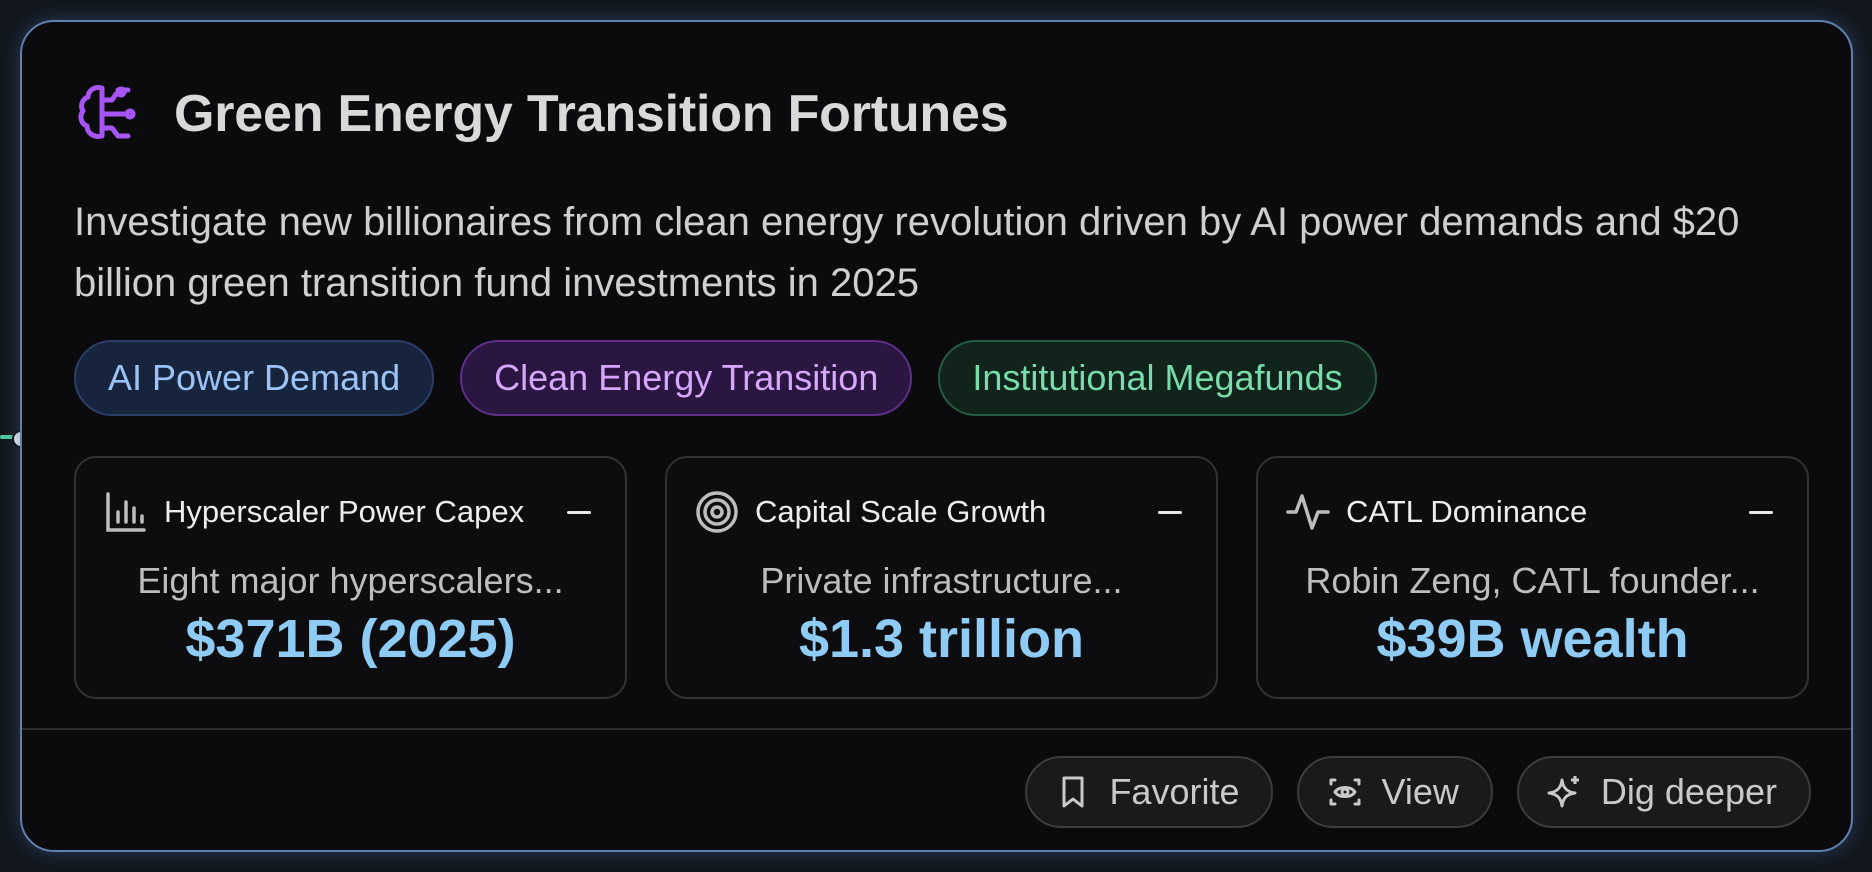 The image size is (1872, 872). I want to click on card-title: Green Energy Transition Fortunes, so click(591, 114).